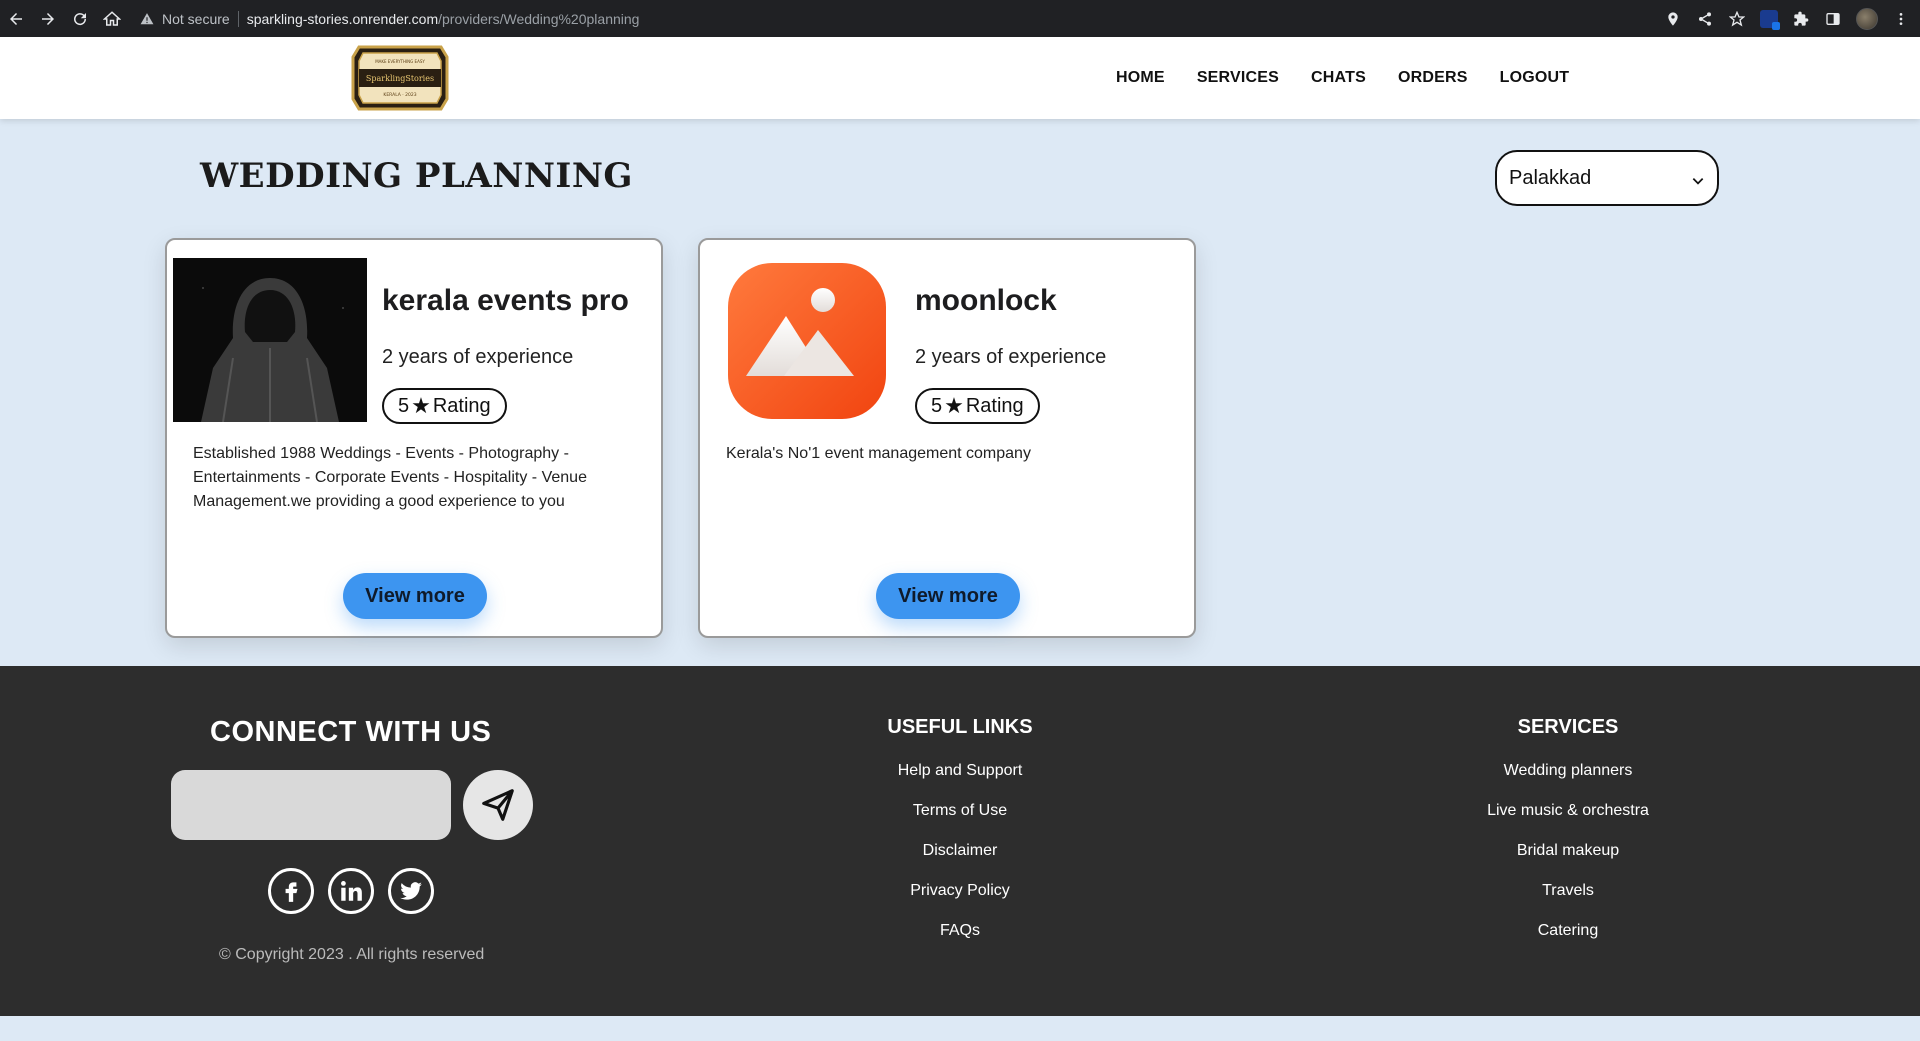  I want to click on location-pin-icon, so click(1673, 19).